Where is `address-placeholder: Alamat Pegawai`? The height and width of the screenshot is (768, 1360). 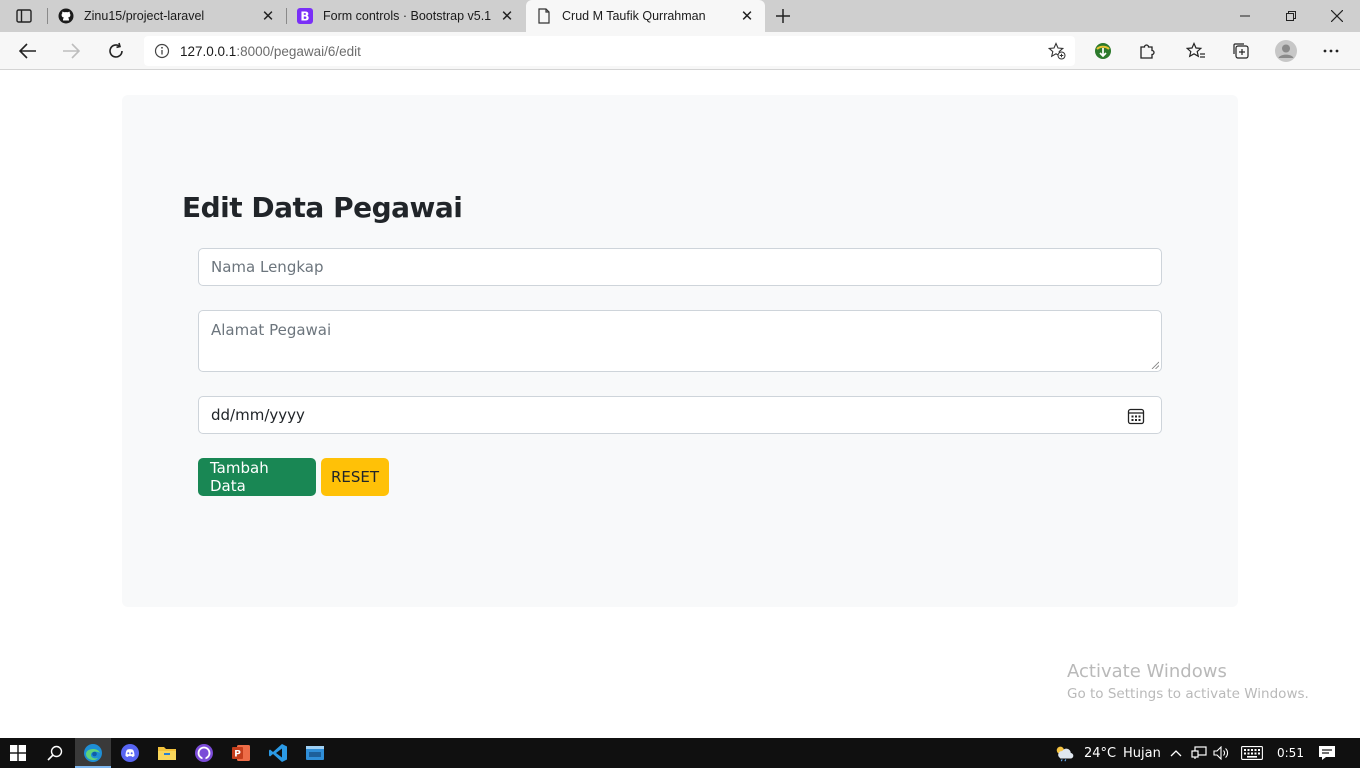 address-placeholder: Alamat Pegawai is located at coordinates (271, 330).